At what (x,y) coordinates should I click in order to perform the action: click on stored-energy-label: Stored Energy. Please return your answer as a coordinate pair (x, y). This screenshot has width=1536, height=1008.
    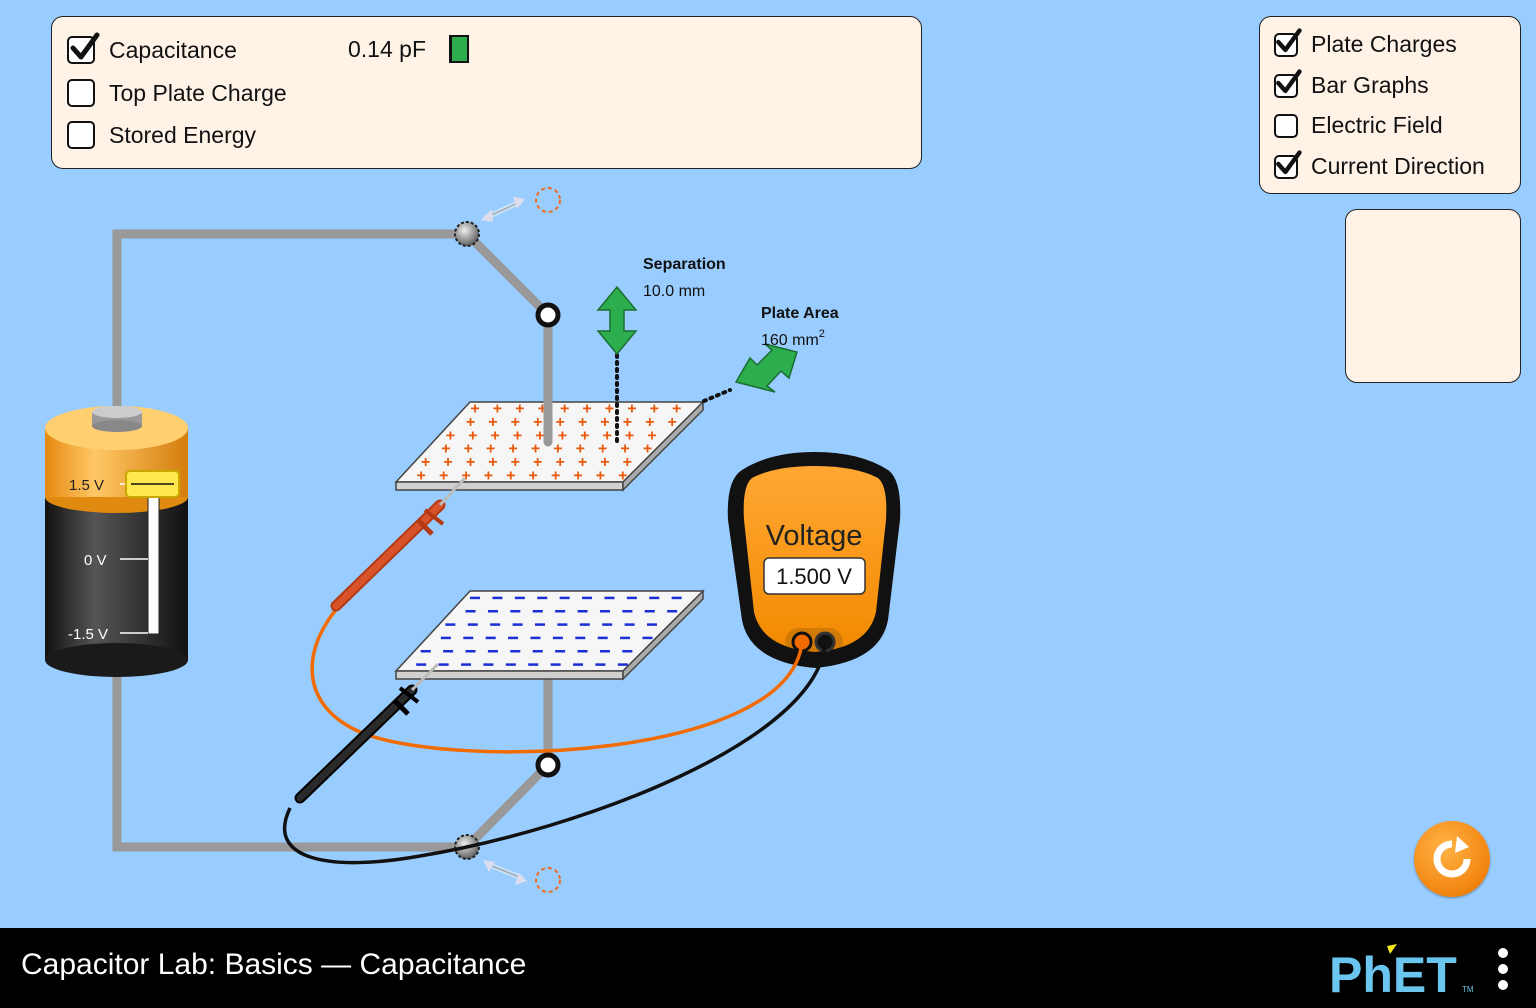
    Looking at the image, I should click on (183, 134).